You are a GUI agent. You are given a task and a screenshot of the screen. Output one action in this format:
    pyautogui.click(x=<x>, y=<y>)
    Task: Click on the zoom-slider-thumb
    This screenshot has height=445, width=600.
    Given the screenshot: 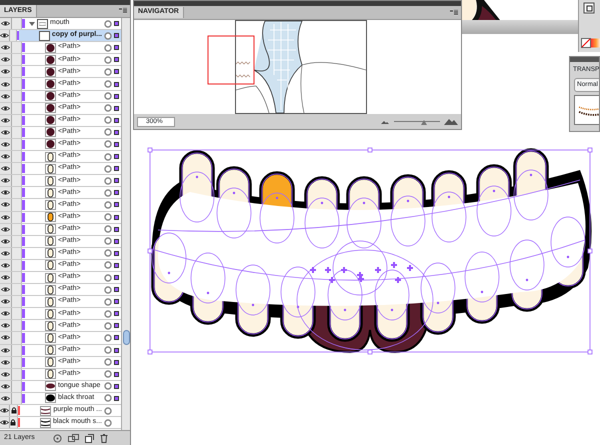 What is the action you would take?
    pyautogui.click(x=423, y=122)
    